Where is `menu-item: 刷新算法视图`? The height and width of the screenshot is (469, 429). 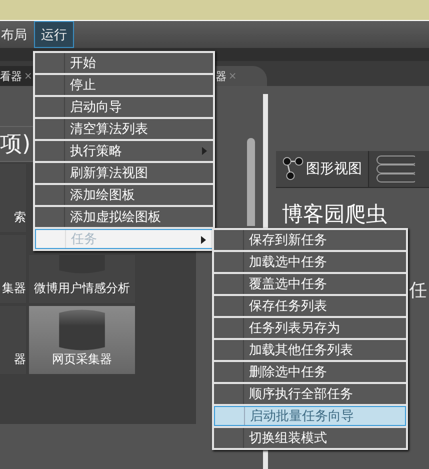 menu-item: 刷新算法视图 is located at coordinates (124, 173).